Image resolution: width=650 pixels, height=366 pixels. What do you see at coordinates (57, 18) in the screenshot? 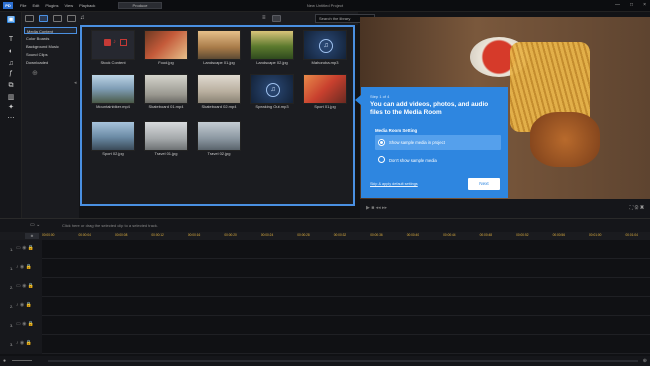
I see `filter-video-icon` at bounding box center [57, 18].